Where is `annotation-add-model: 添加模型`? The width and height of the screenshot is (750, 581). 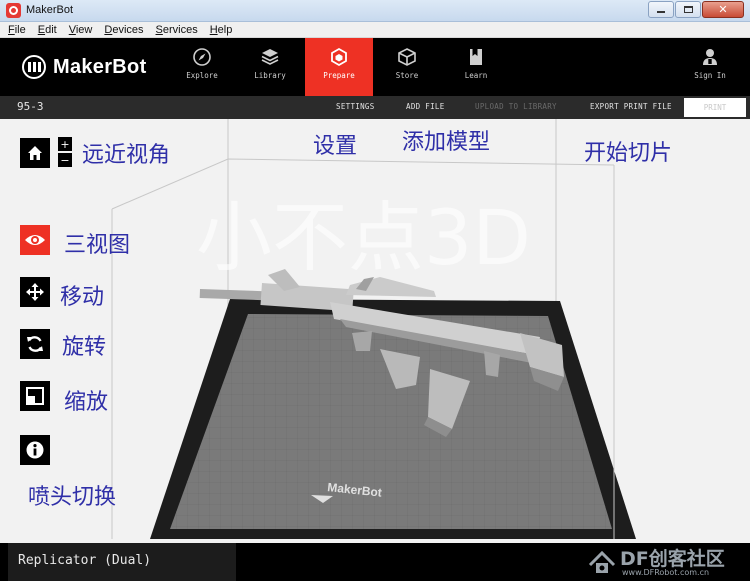
annotation-add-model: 添加模型 is located at coordinates (446, 142).